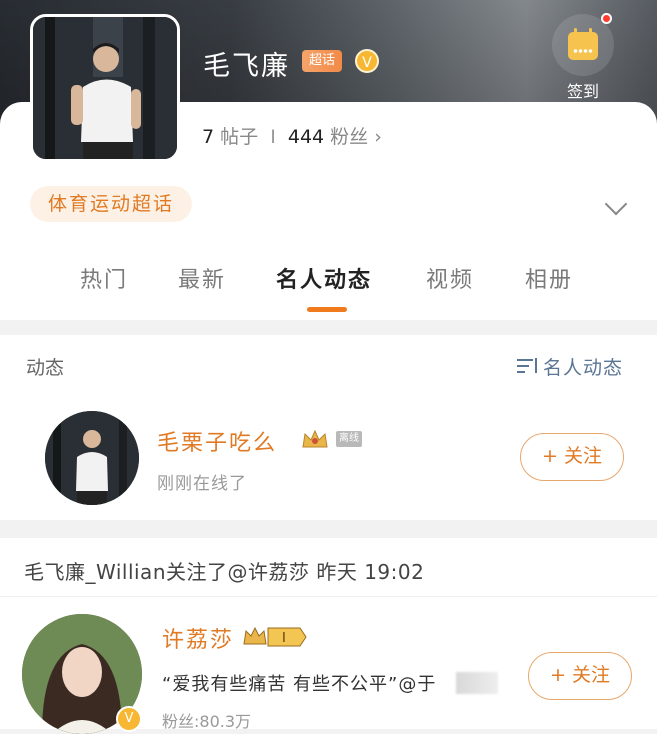  What do you see at coordinates (202, 278) in the screenshot?
I see `tab-latest: 最新` at bounding box center [202, 278].